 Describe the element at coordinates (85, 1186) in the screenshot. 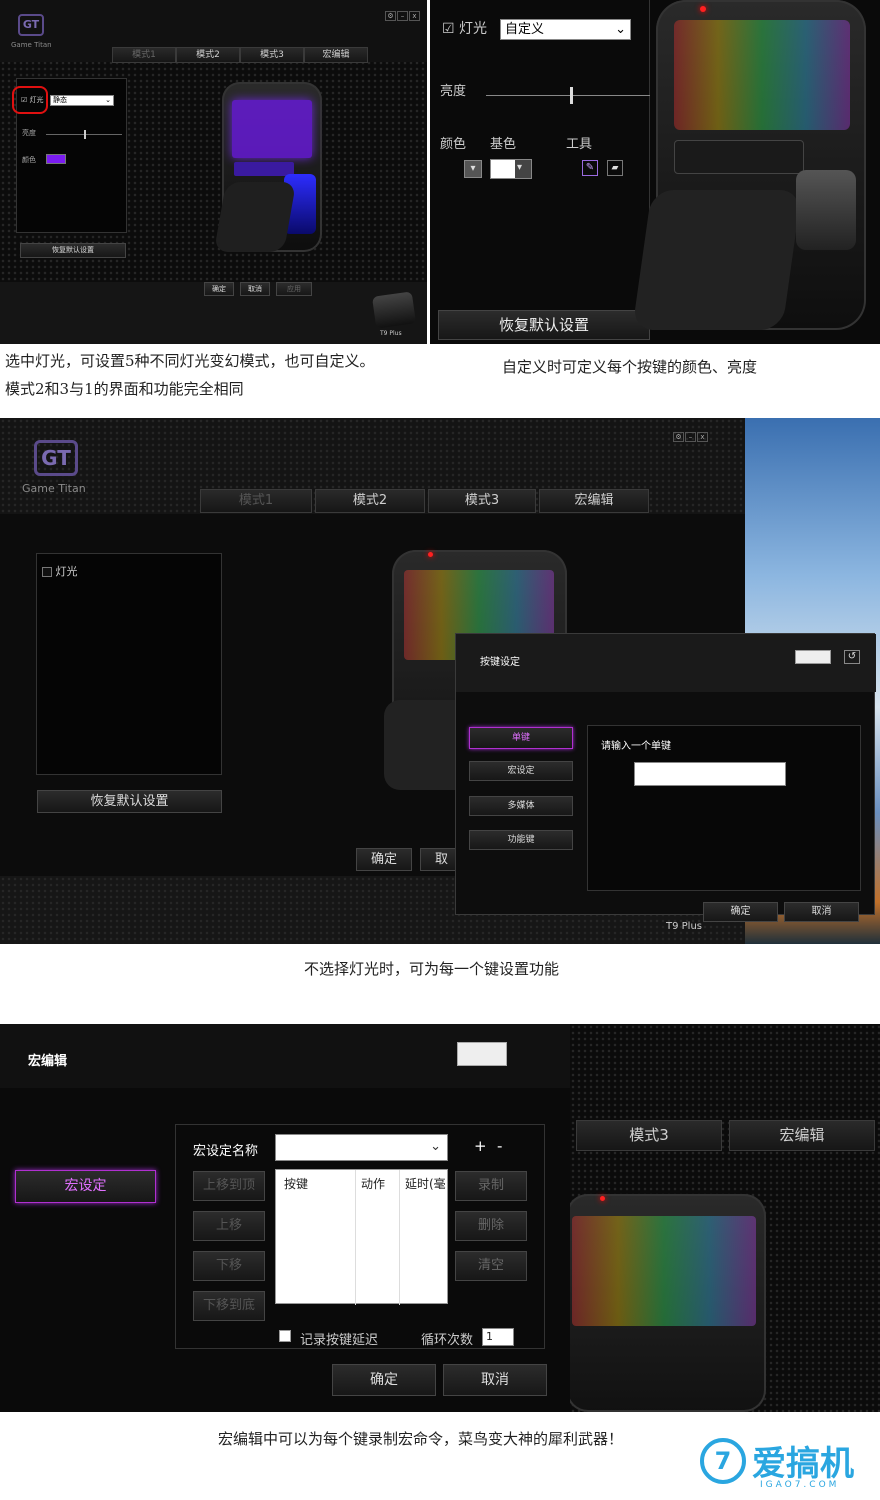

I see `macro-set-side-button: 宏设定` at that location.